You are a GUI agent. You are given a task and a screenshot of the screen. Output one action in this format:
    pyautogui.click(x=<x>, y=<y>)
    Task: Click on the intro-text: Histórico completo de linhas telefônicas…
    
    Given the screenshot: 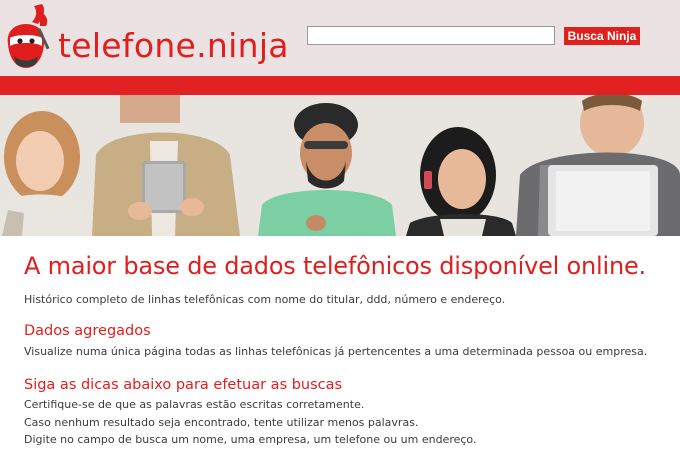 What is the action you would take?
    pyautogui.click(x=265, y=299)
    